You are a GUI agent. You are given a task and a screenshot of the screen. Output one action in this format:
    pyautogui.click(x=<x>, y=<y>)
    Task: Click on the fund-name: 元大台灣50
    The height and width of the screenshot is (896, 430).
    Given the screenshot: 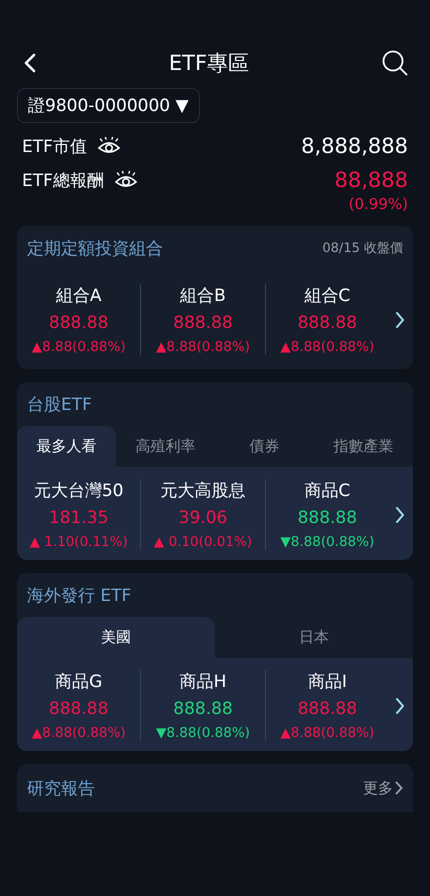 What is the action you would take?
    pyautogui.click(x=79, y=490)
    